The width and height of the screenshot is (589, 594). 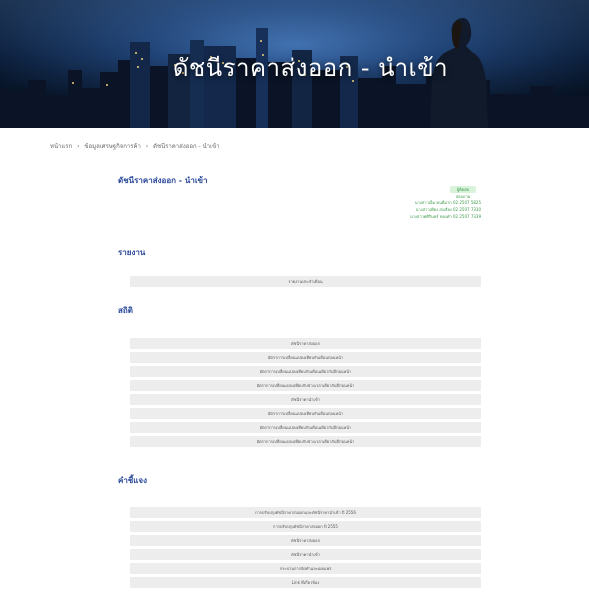 What do you see at coordinates (448, 209) in the screenshot?
I see `contact-line: นางสาวเพียง ส่งเสียง 02 2507 7330` at bounding box center [448, 209].